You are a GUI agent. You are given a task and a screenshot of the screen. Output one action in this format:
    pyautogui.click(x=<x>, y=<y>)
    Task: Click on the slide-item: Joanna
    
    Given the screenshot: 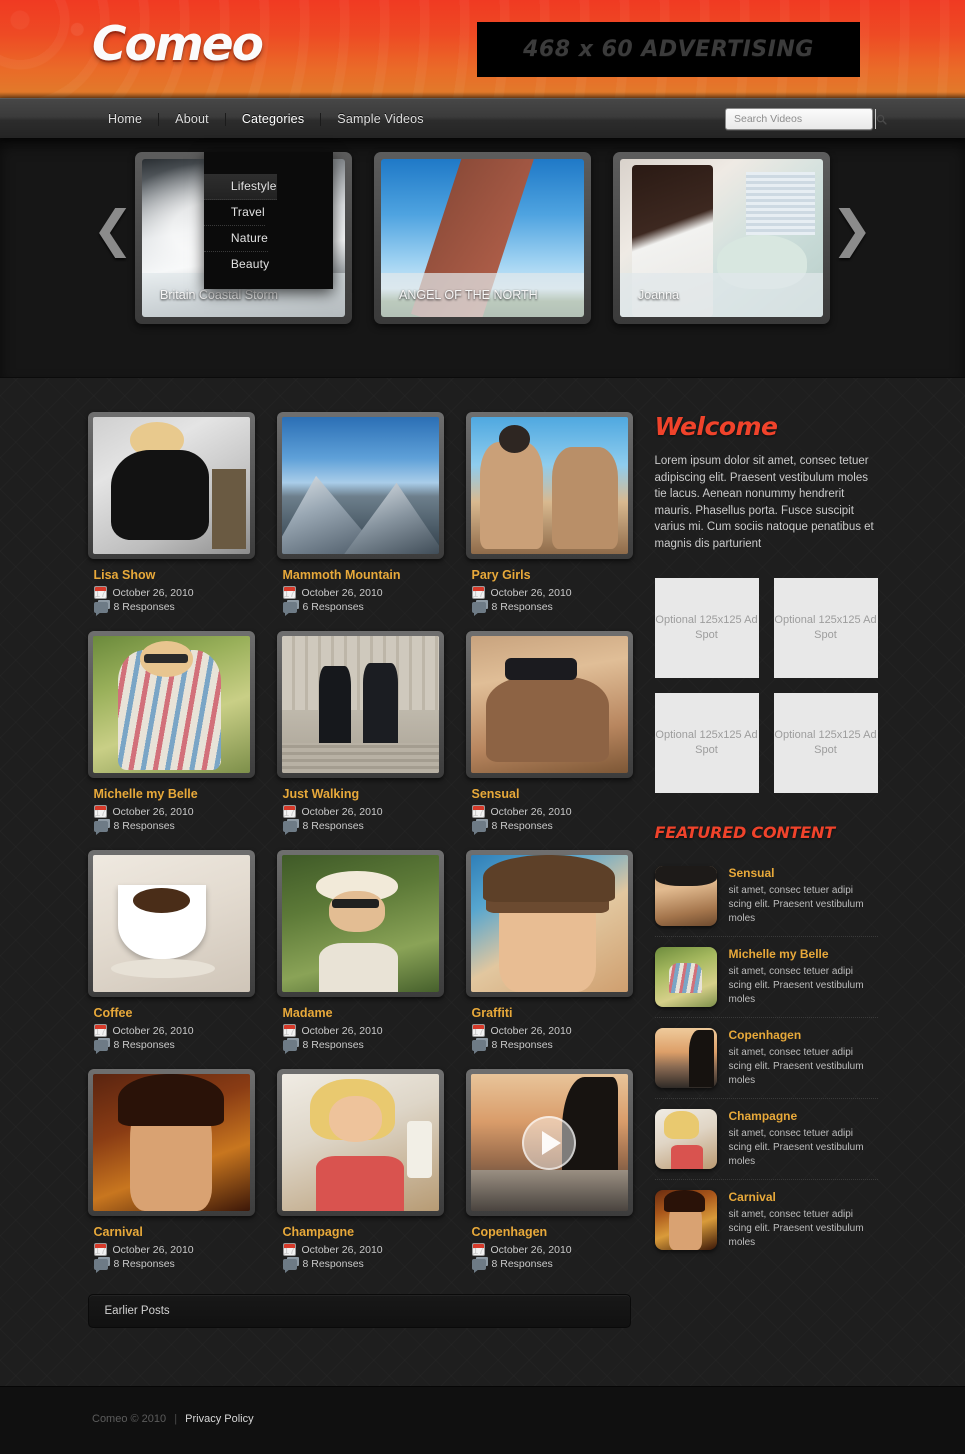 What is the action you would take?
    pyautogui.click(x=721, y=238)
    